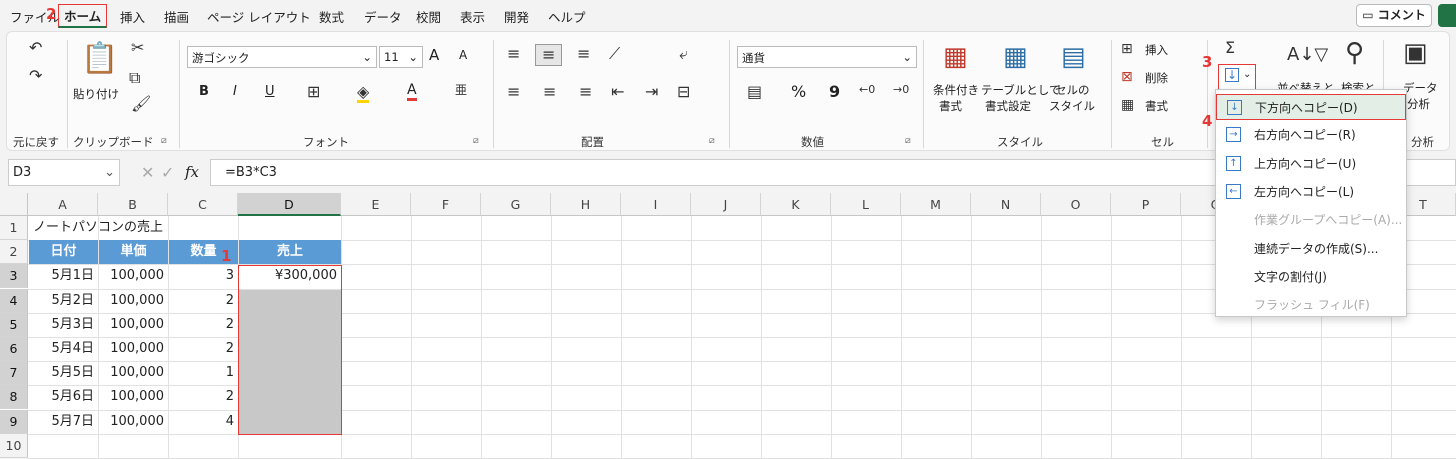 The image size is (1456, 459). I want to click on date-cell: 5月4日, so click(63, 349).